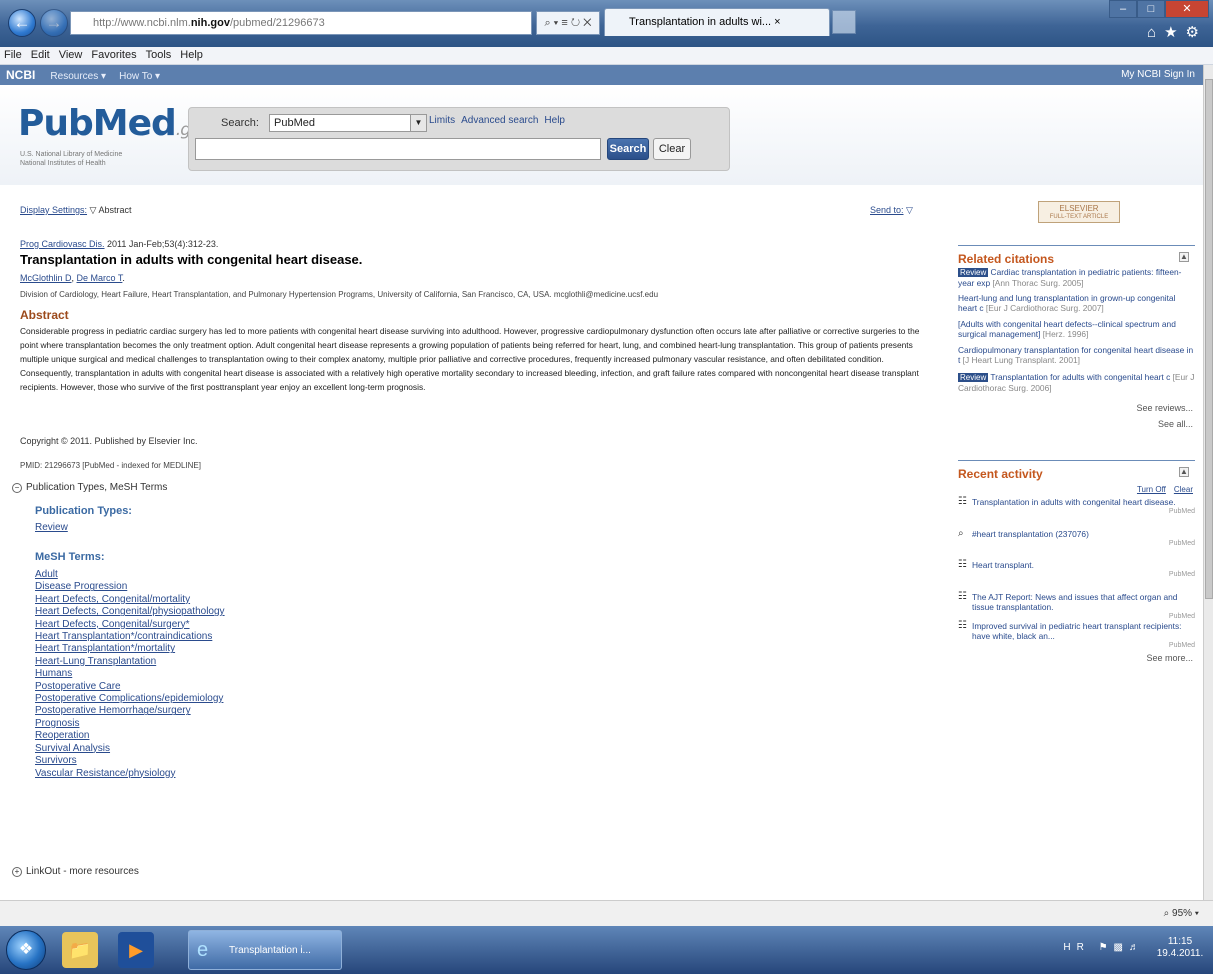 This screenshot has width=1213, height=974. Describe the element at coordinates (1209, 339) in the screenshot. I see `scrollbar-thumb` at that location.